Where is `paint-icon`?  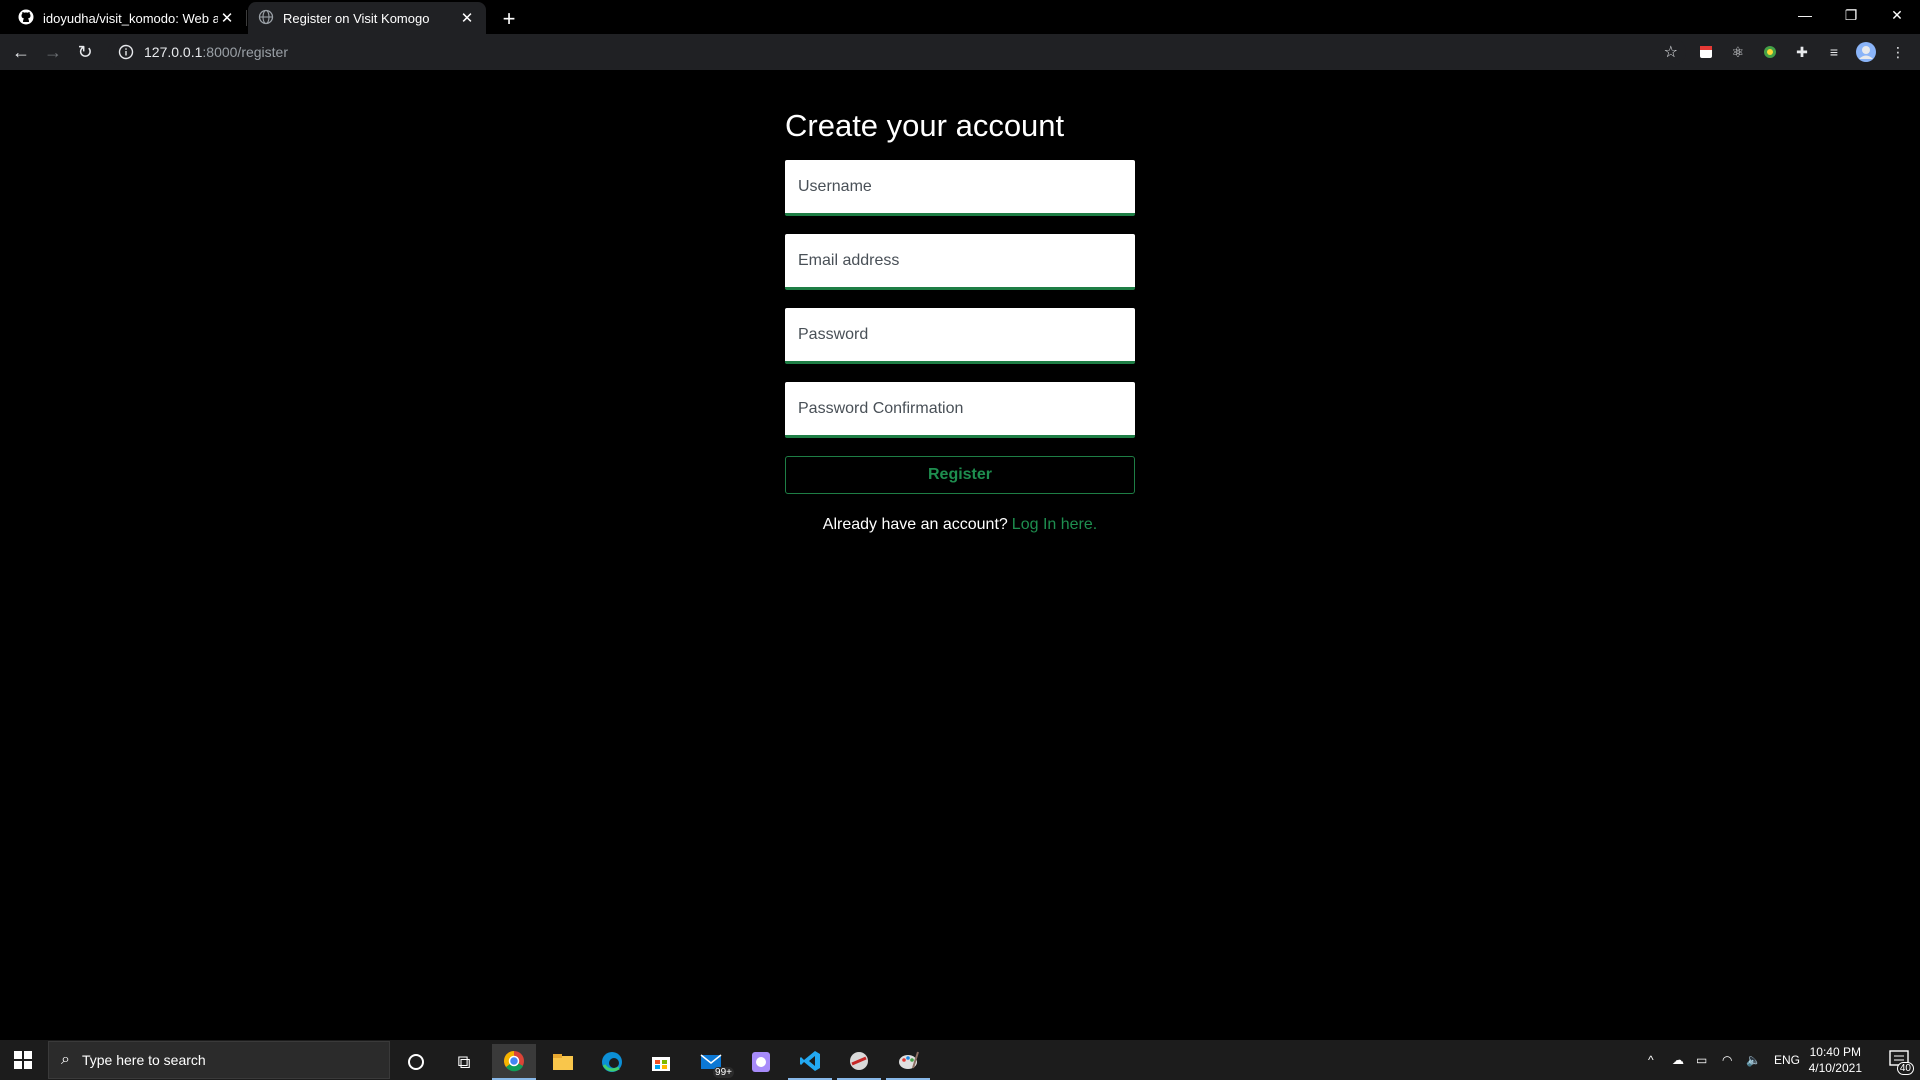 paint-icon is located at coordinates (908, 1062).